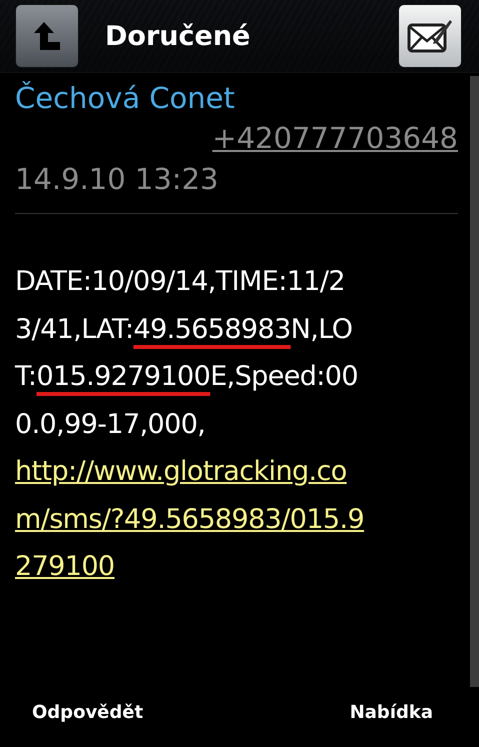  I want to click on message-link: 279100, so click(64, 566).